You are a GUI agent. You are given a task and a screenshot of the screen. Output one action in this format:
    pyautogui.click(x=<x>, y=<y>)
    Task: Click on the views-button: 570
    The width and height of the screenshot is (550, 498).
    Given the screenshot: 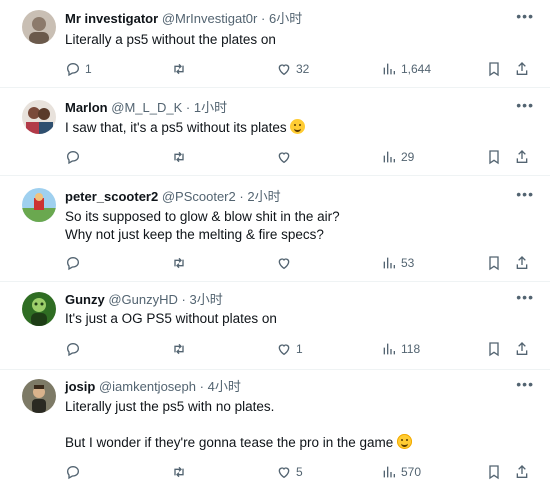 What is the action you would take?
    pyautogui.click(x=401, y=472)
    